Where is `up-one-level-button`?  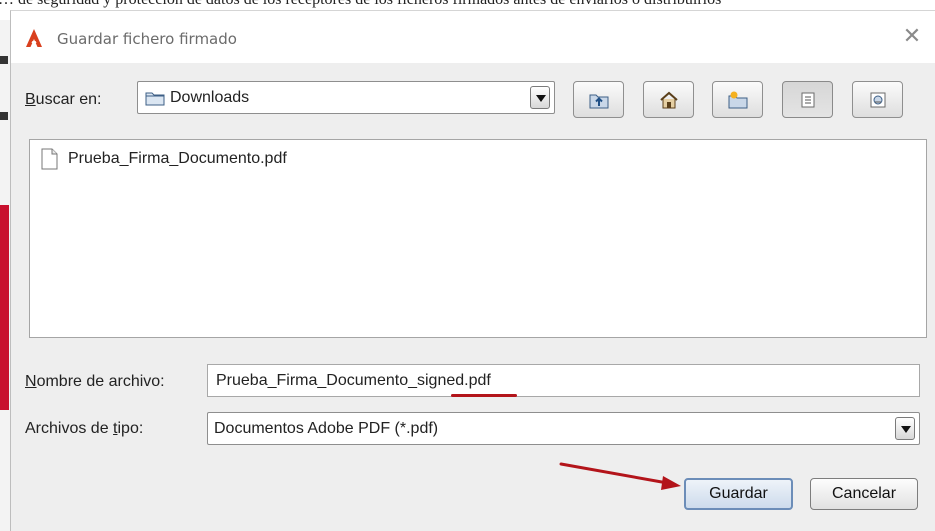 up-one-level-button is located at coordinates (598, 99).